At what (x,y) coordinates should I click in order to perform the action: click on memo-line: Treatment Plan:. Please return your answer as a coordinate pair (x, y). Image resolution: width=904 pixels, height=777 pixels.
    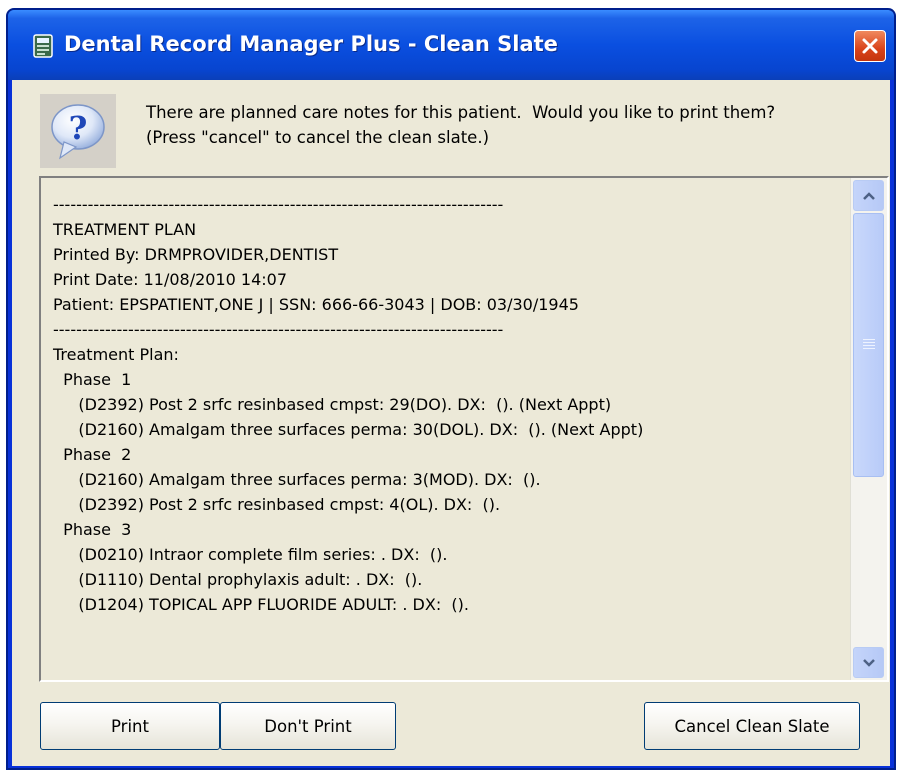
    Looking at the image, I should click on (116, 354).